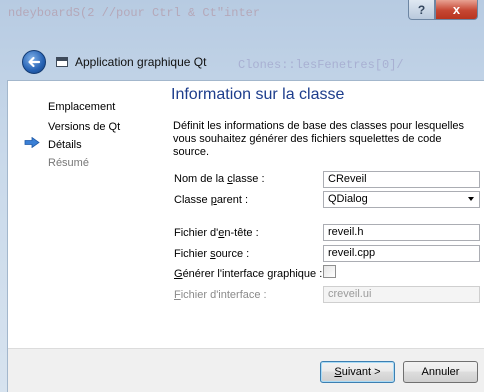  Describe the element at coordinates (84, 127) in the screenshot. I see `step-versions-qt: Versions de Qt` at that location.